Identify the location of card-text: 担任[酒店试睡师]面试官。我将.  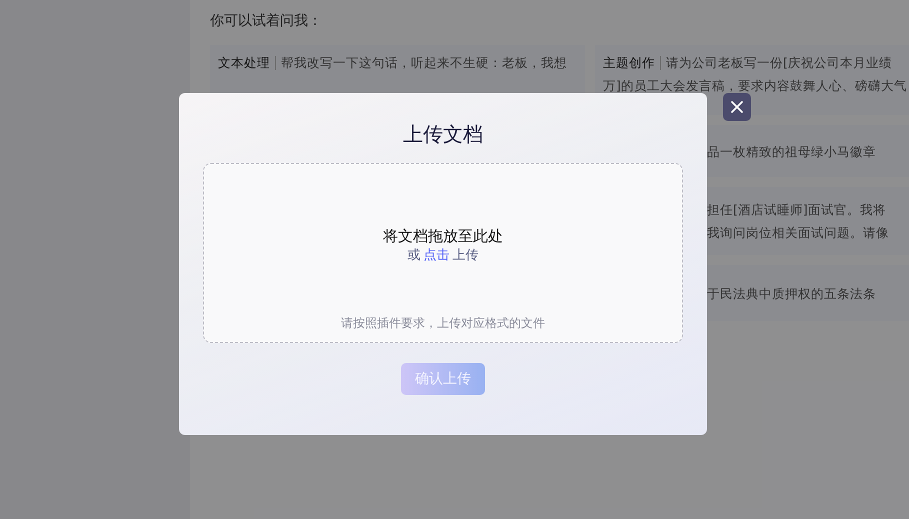
(796, 210).